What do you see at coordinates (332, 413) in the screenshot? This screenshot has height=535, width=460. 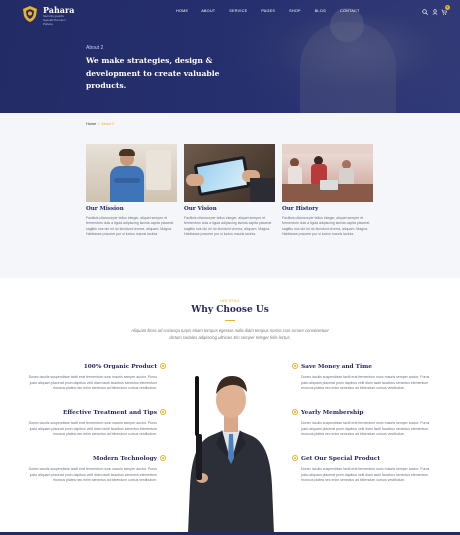 I see `feature-title: Yearly Membership` at bounding box center [332, 413].